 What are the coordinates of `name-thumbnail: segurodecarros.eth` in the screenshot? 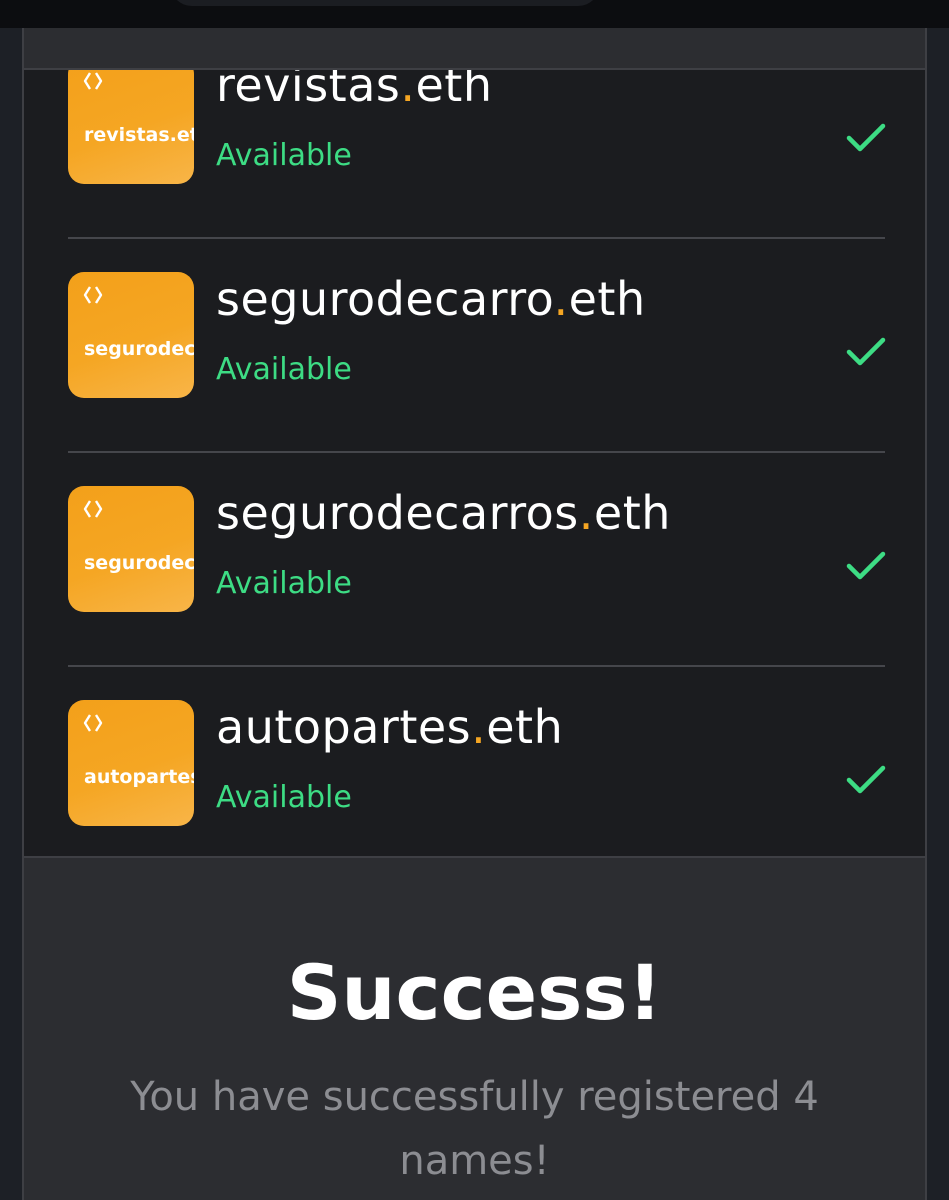 It's located at (131, 549).